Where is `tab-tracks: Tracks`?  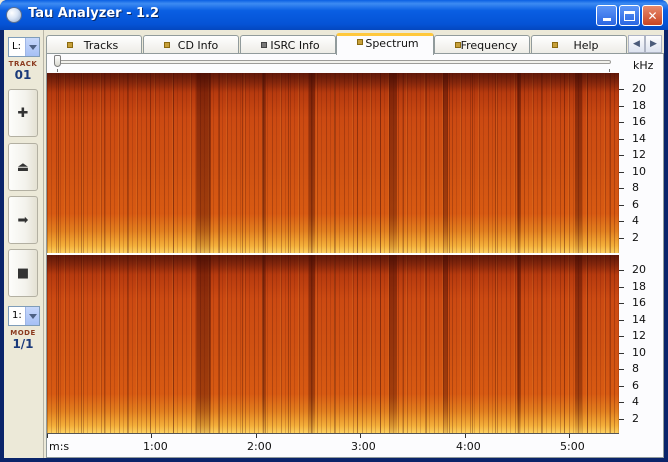
tab-tracks: Tracks is located at coordinates (94, 44).